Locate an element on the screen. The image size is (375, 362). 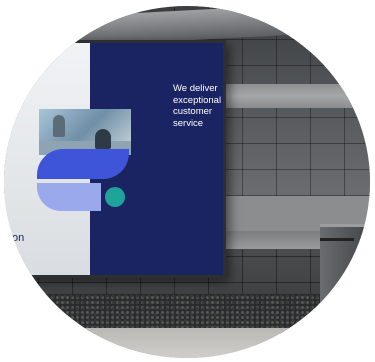
machine-slot is located at coordinates (337, 239).